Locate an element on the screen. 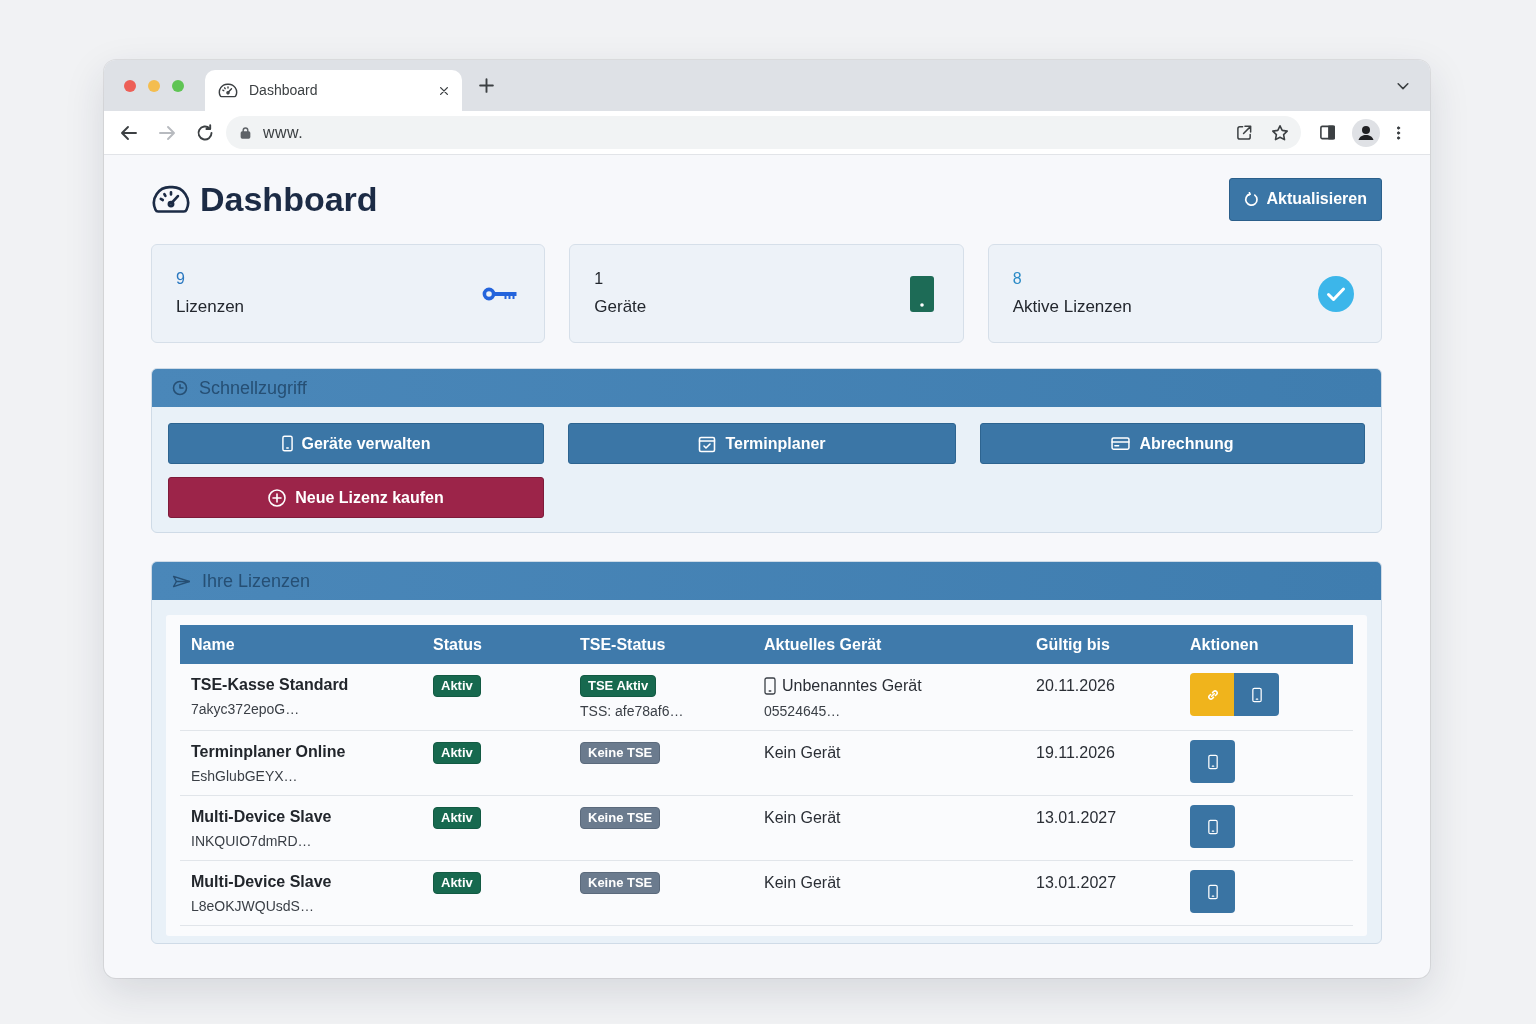  more-menu-icon is located at coordinates (1398, 132).